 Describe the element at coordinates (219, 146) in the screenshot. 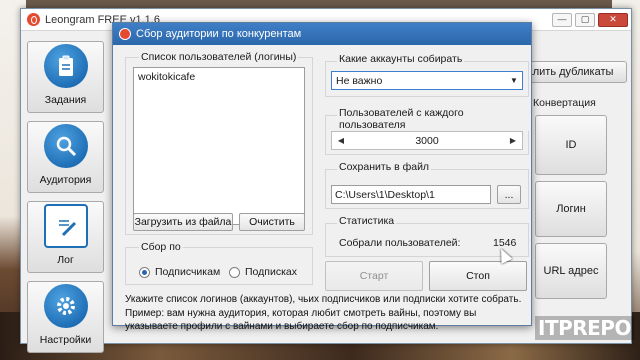

I see `users-listbox: wokitokicafe` at that location.